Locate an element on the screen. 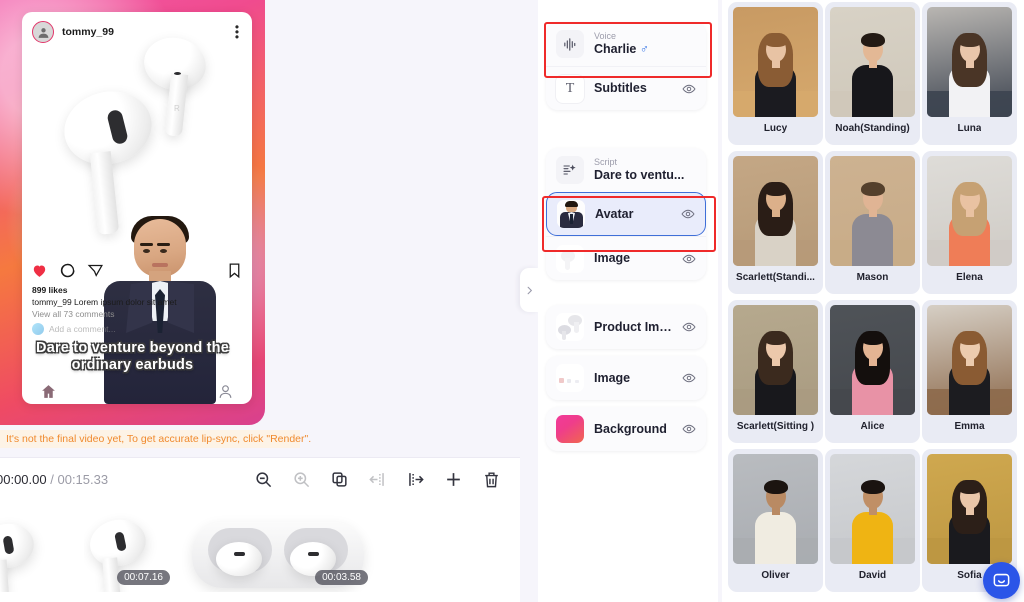  timeline-track: 00:07.16 00:03.58 is located at coordinates (260, 551).